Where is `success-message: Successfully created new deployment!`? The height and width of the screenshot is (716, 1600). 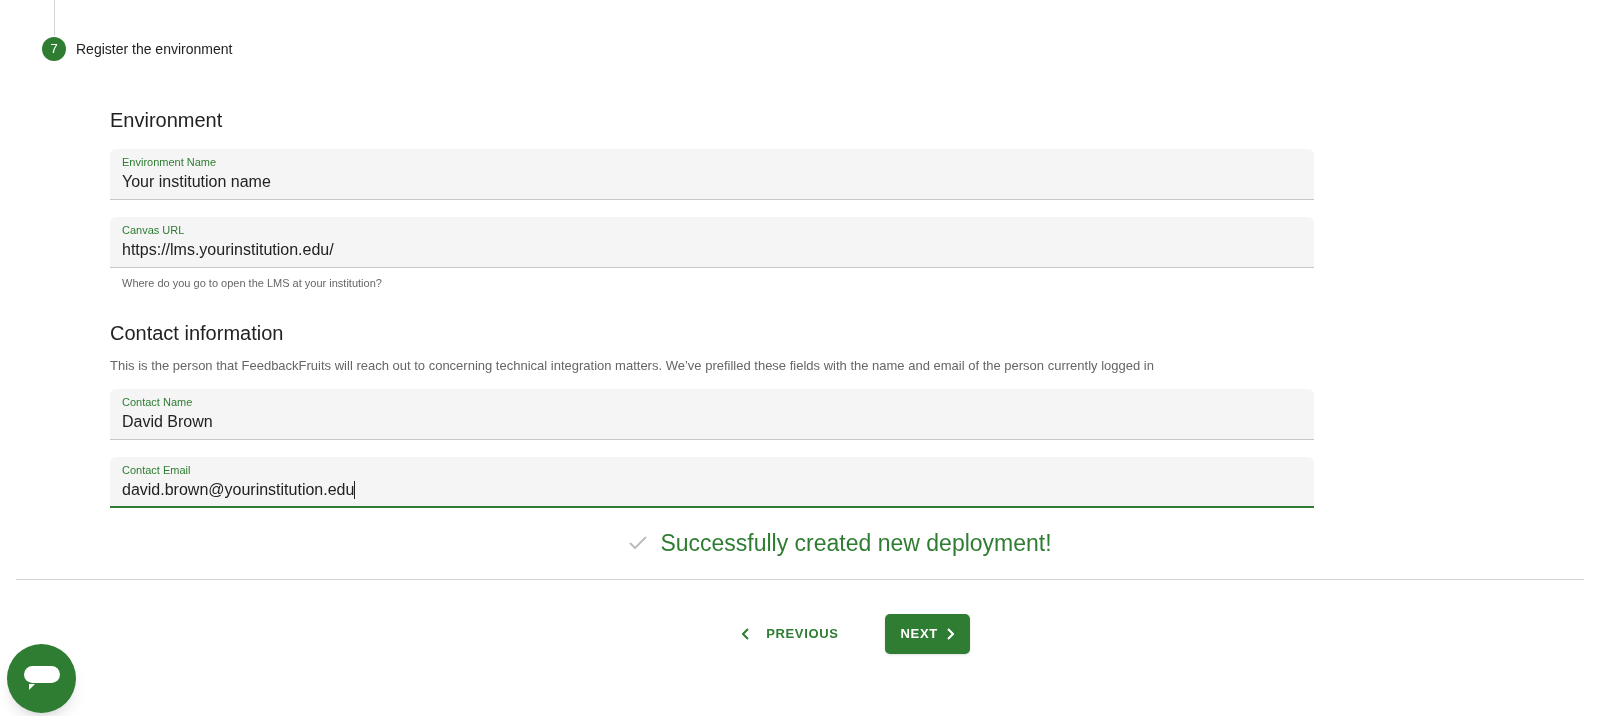 success-message: Successfully created new deployment! is located at coordinates (856, 543).